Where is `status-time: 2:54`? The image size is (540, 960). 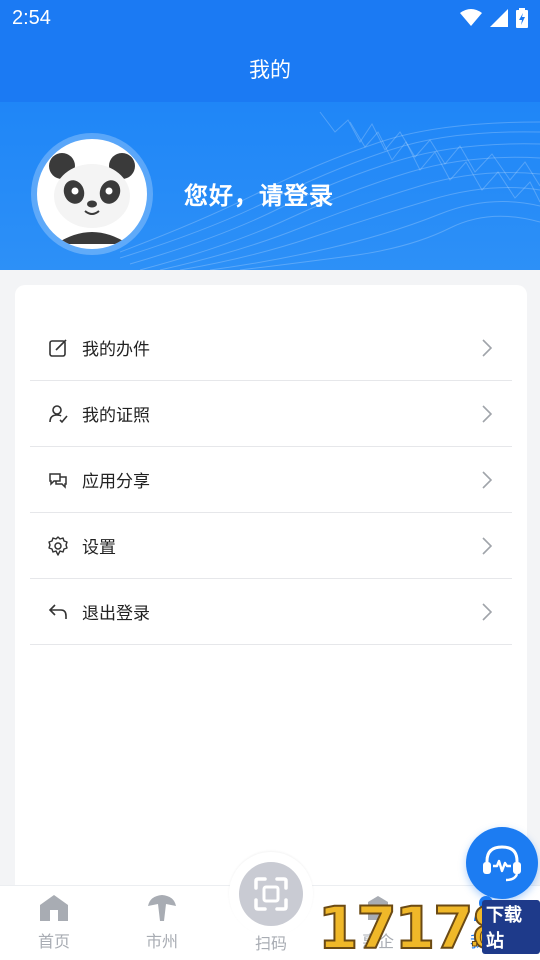
status-time: 2:54 is located at coordinates (31, 17).